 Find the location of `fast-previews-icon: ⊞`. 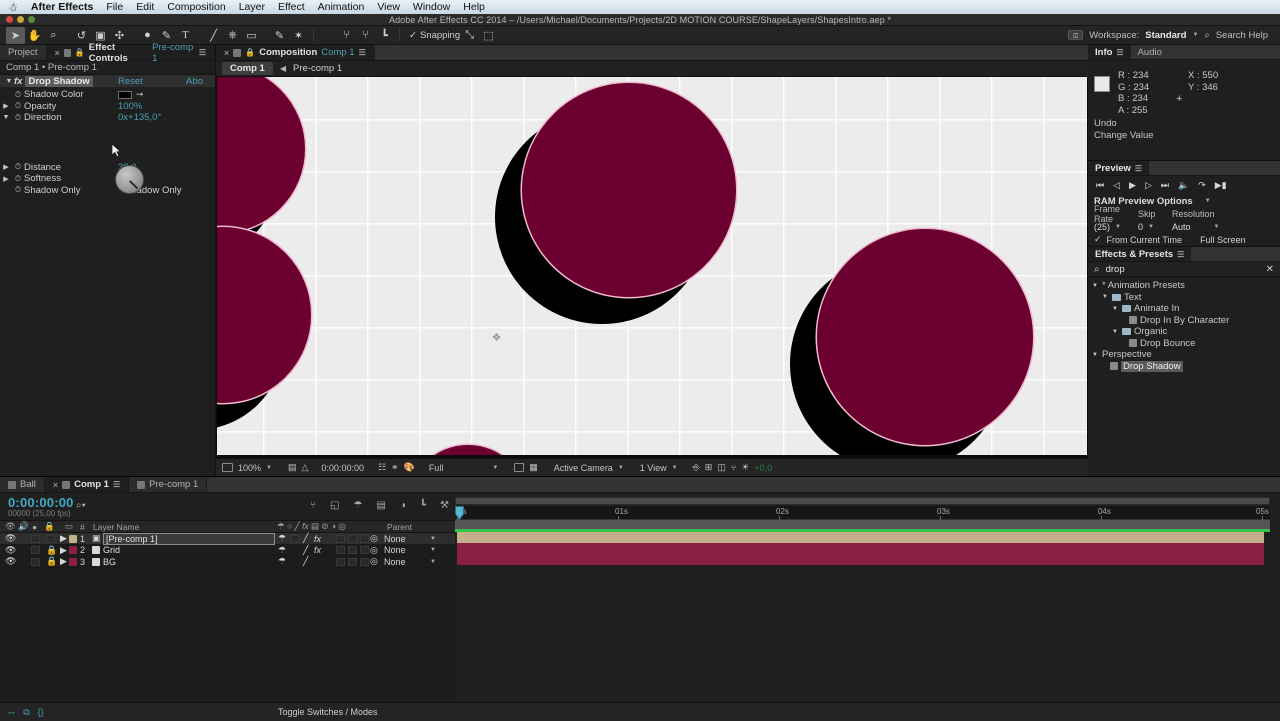

fast-previews-icon: ⊞ is located at coordinates (709, 467).